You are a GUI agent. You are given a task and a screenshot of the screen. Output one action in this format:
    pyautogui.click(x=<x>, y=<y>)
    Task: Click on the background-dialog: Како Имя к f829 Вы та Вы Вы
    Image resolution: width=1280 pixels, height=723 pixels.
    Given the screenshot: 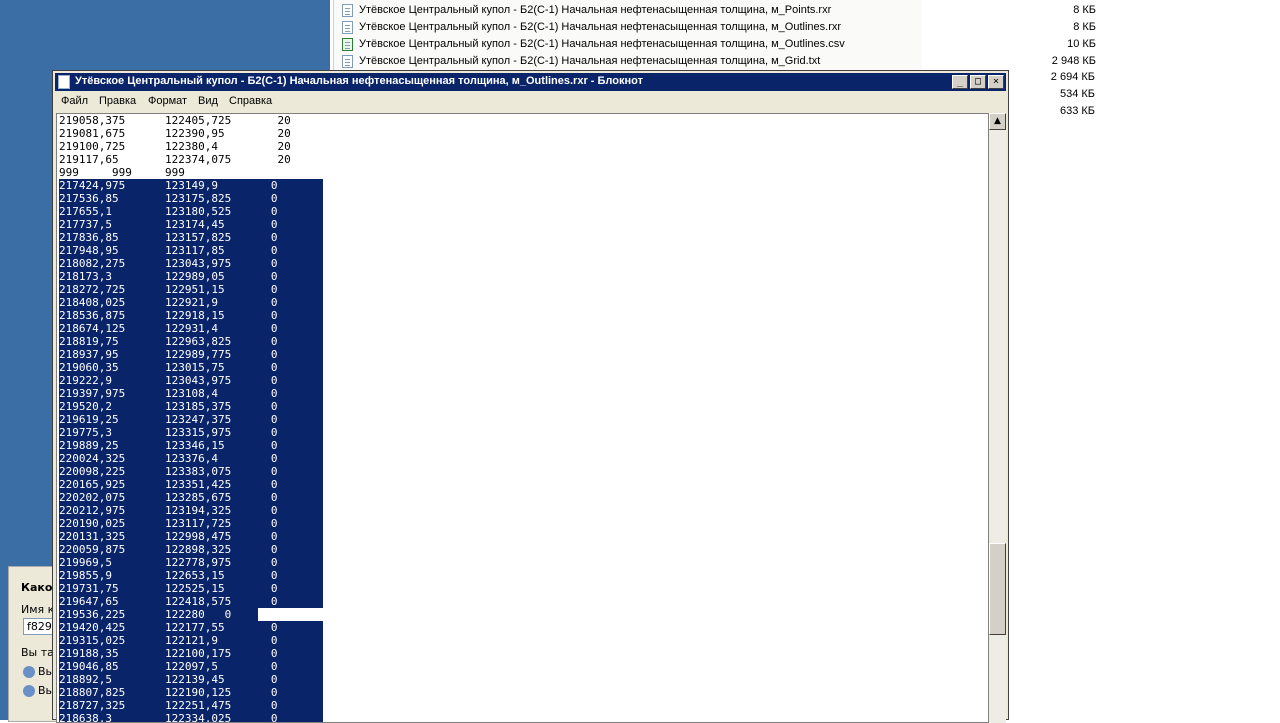 What is the action you would take?
    pyautogui.click(x=35, y=644)
    